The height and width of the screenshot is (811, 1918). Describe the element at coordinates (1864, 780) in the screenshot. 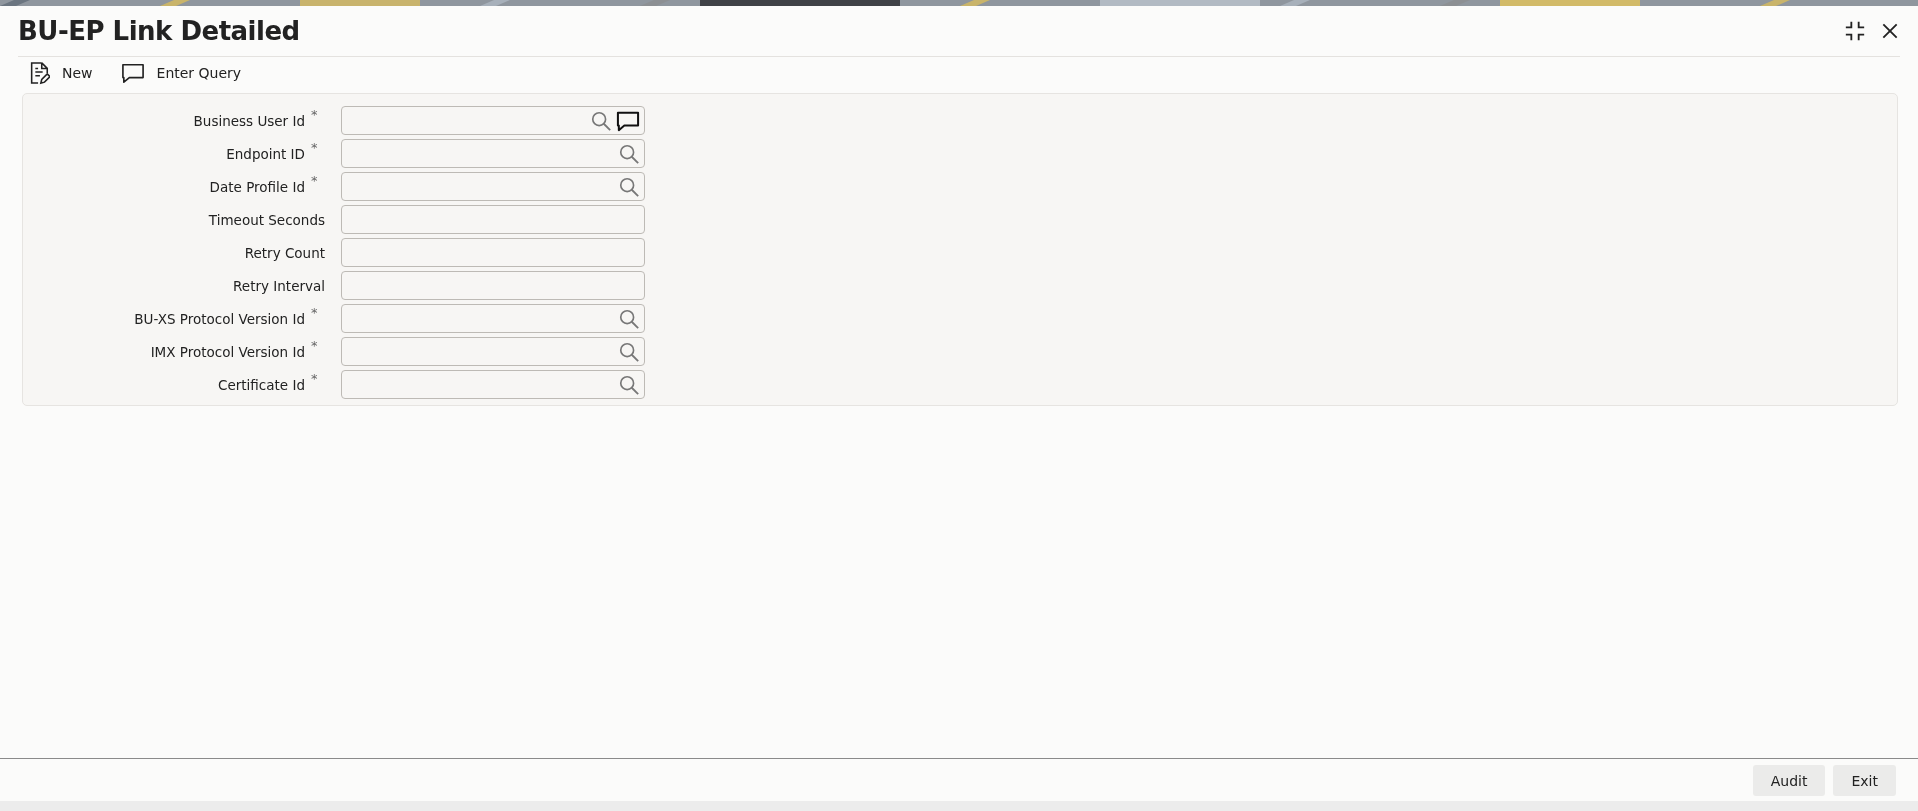

I see `footer-button: Exit` at that location.